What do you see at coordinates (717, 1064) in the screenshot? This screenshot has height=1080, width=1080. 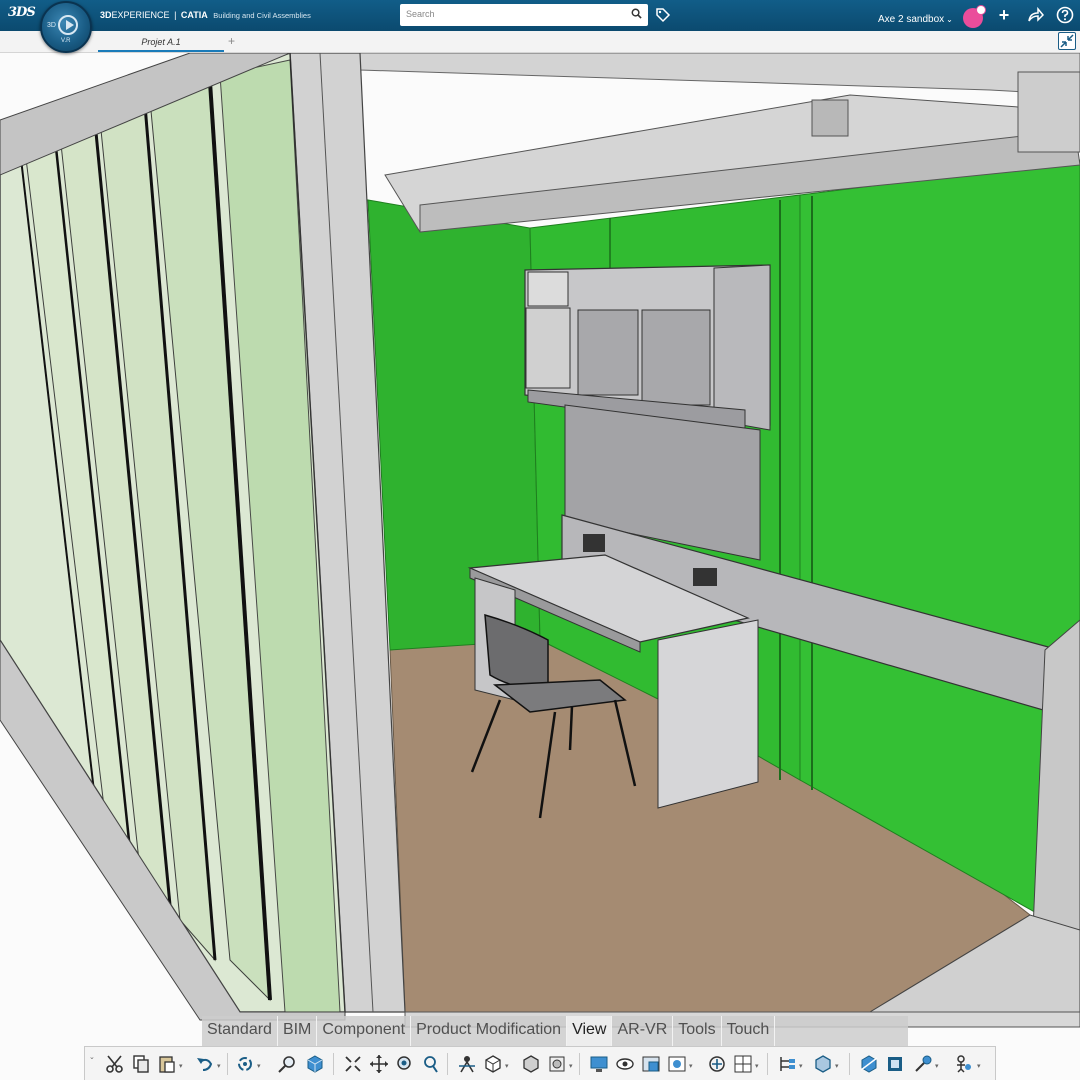 I see `explode-icon` at bounding box center [717, 1064].